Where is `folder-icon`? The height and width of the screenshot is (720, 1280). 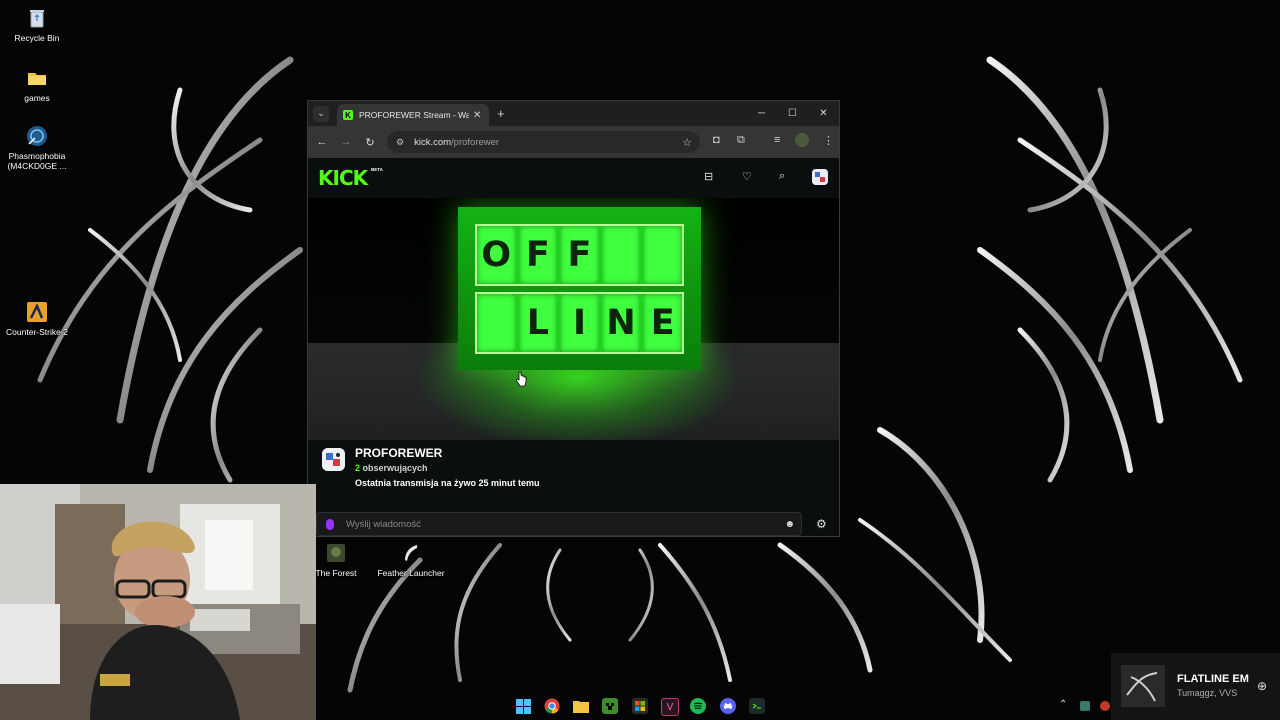 folder-icon is located at coordinates (37, 78).